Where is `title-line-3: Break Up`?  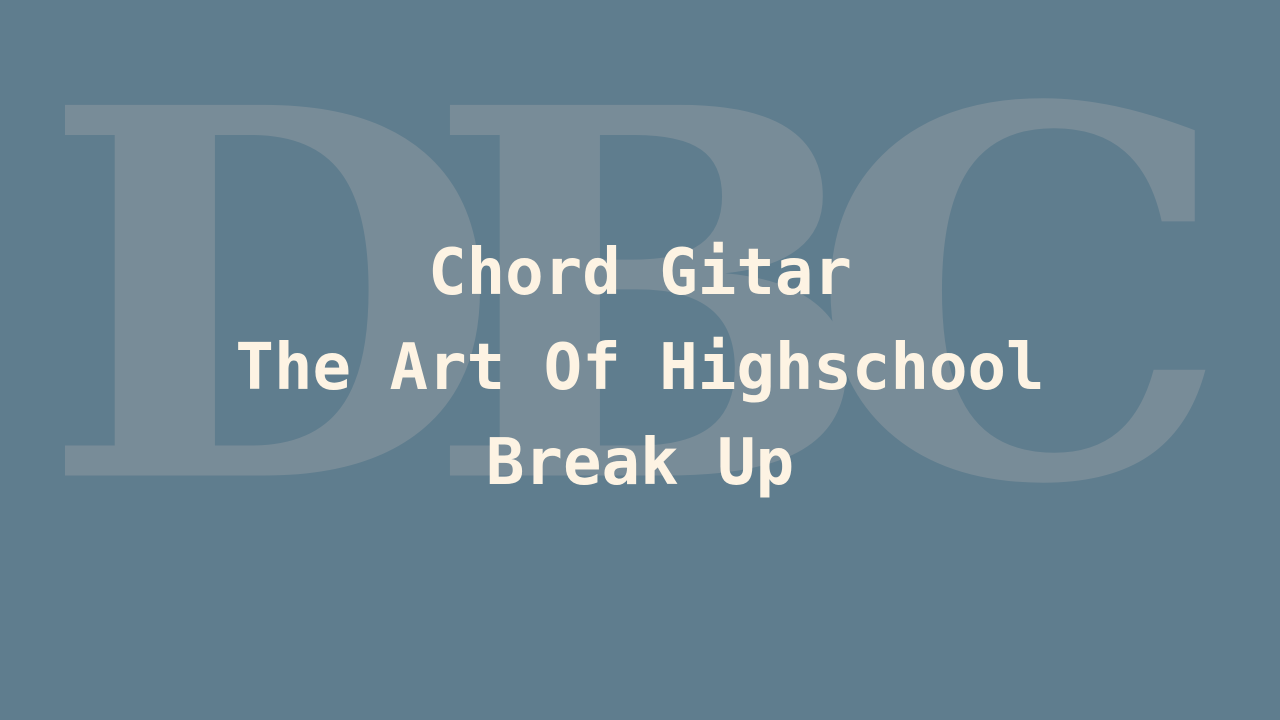
title-line-3: Break Up is located at coordinates (640, 463).